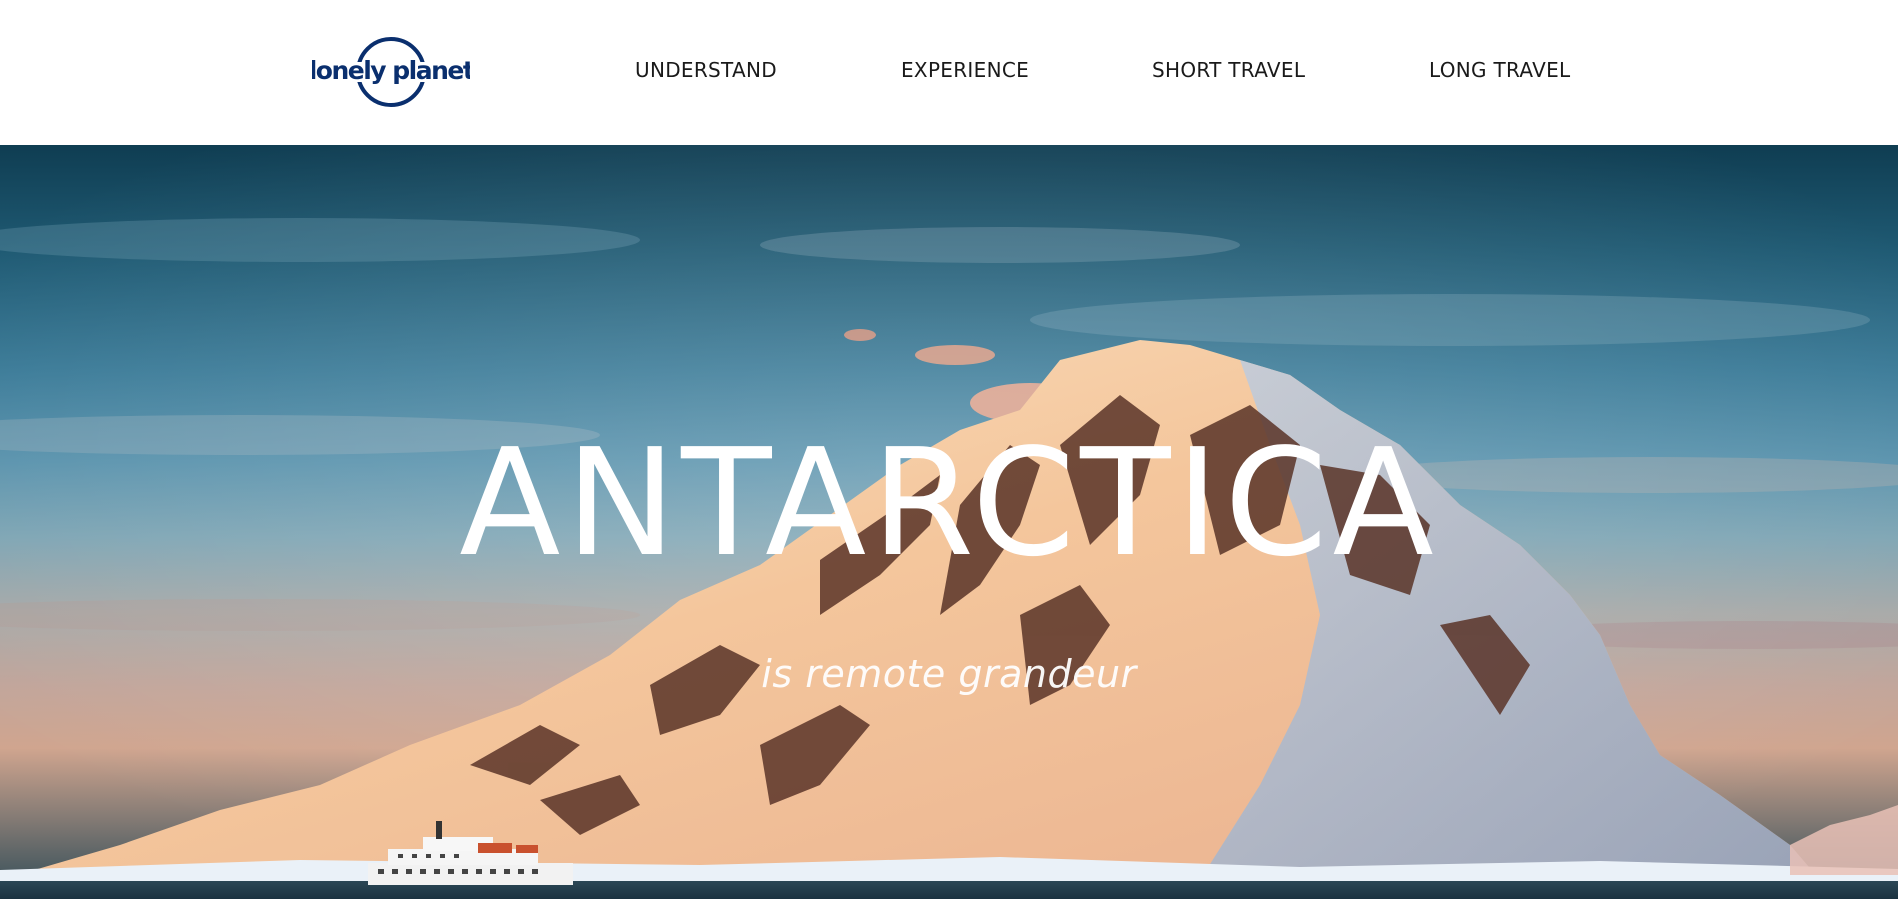 This screenshot has height=899, width=1898. Describe the element at coordinates (1228, 70) in the screenshot. I see `nav-short-travel: SHORT TRAVEL` at that location.